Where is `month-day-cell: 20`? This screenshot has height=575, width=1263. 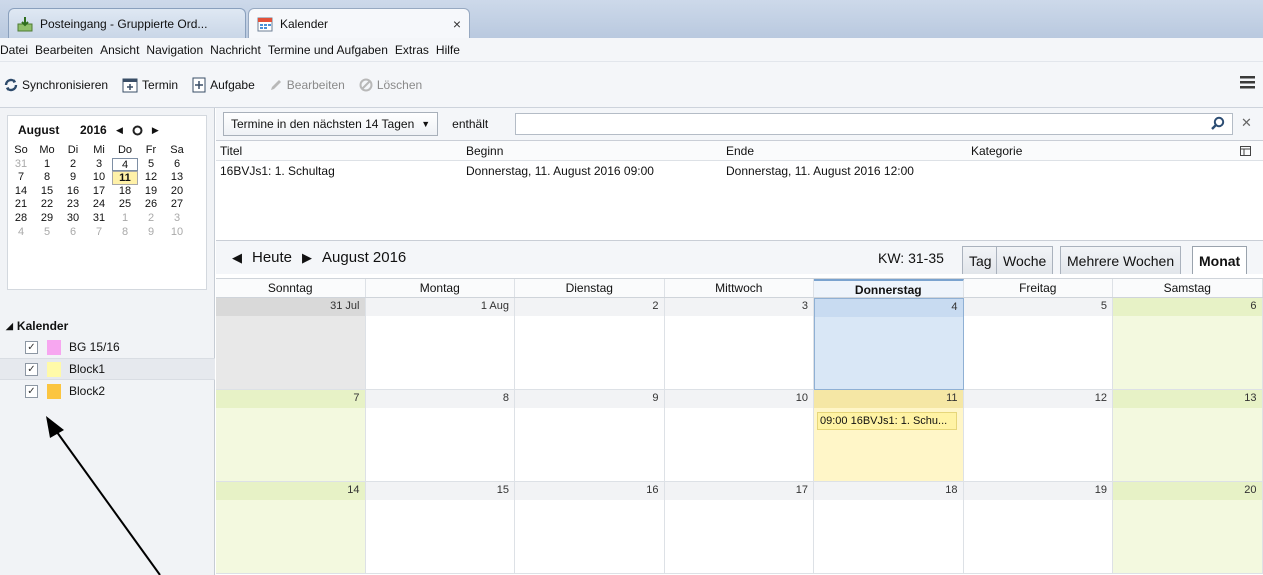 month-day-cell: 20 is located at coordinates (1188, 528).